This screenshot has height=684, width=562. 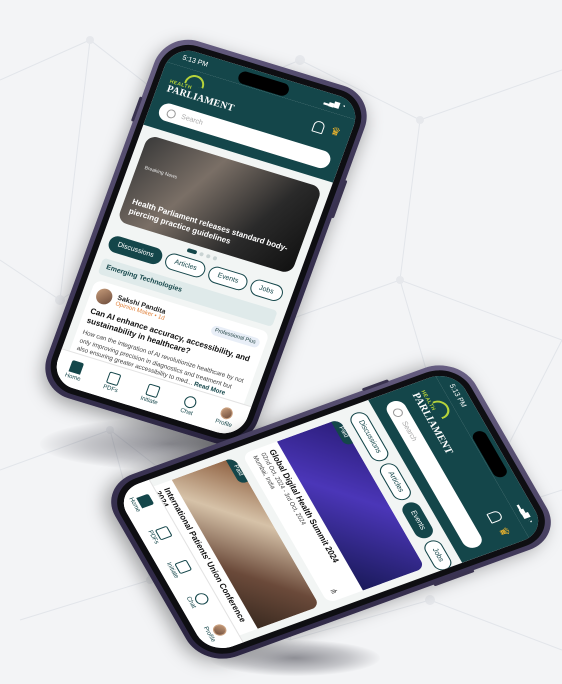 What do you see at coordinates (335, 104) in the screenshot?
I see `signal-icons: ▂▄▆ ◔` at bounding box center [335, 104].